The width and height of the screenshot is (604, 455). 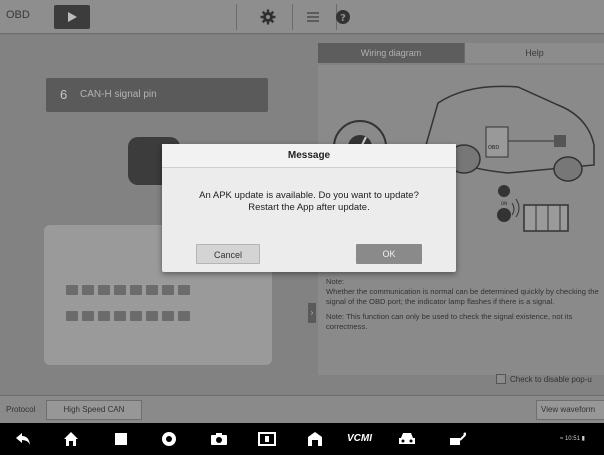 I want to click on help-button: ?, so click(x=343, y=17).